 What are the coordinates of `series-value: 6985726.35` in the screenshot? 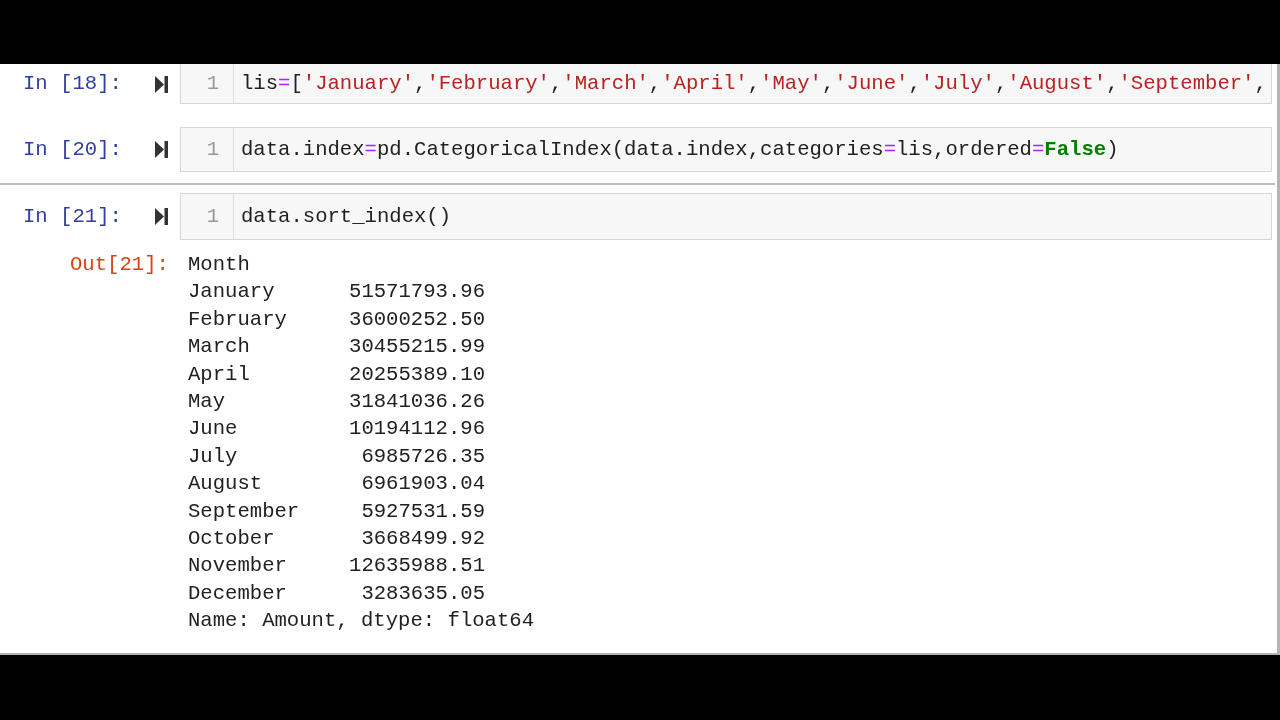 It's located at (422, 456).